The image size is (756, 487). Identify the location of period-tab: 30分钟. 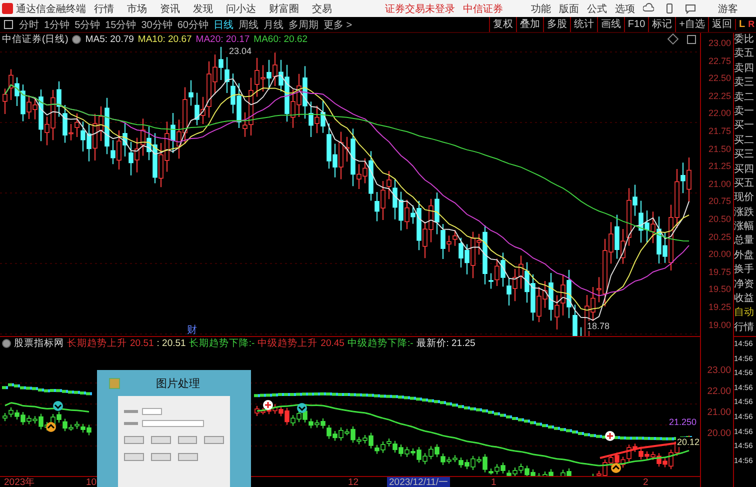
(156, 25).